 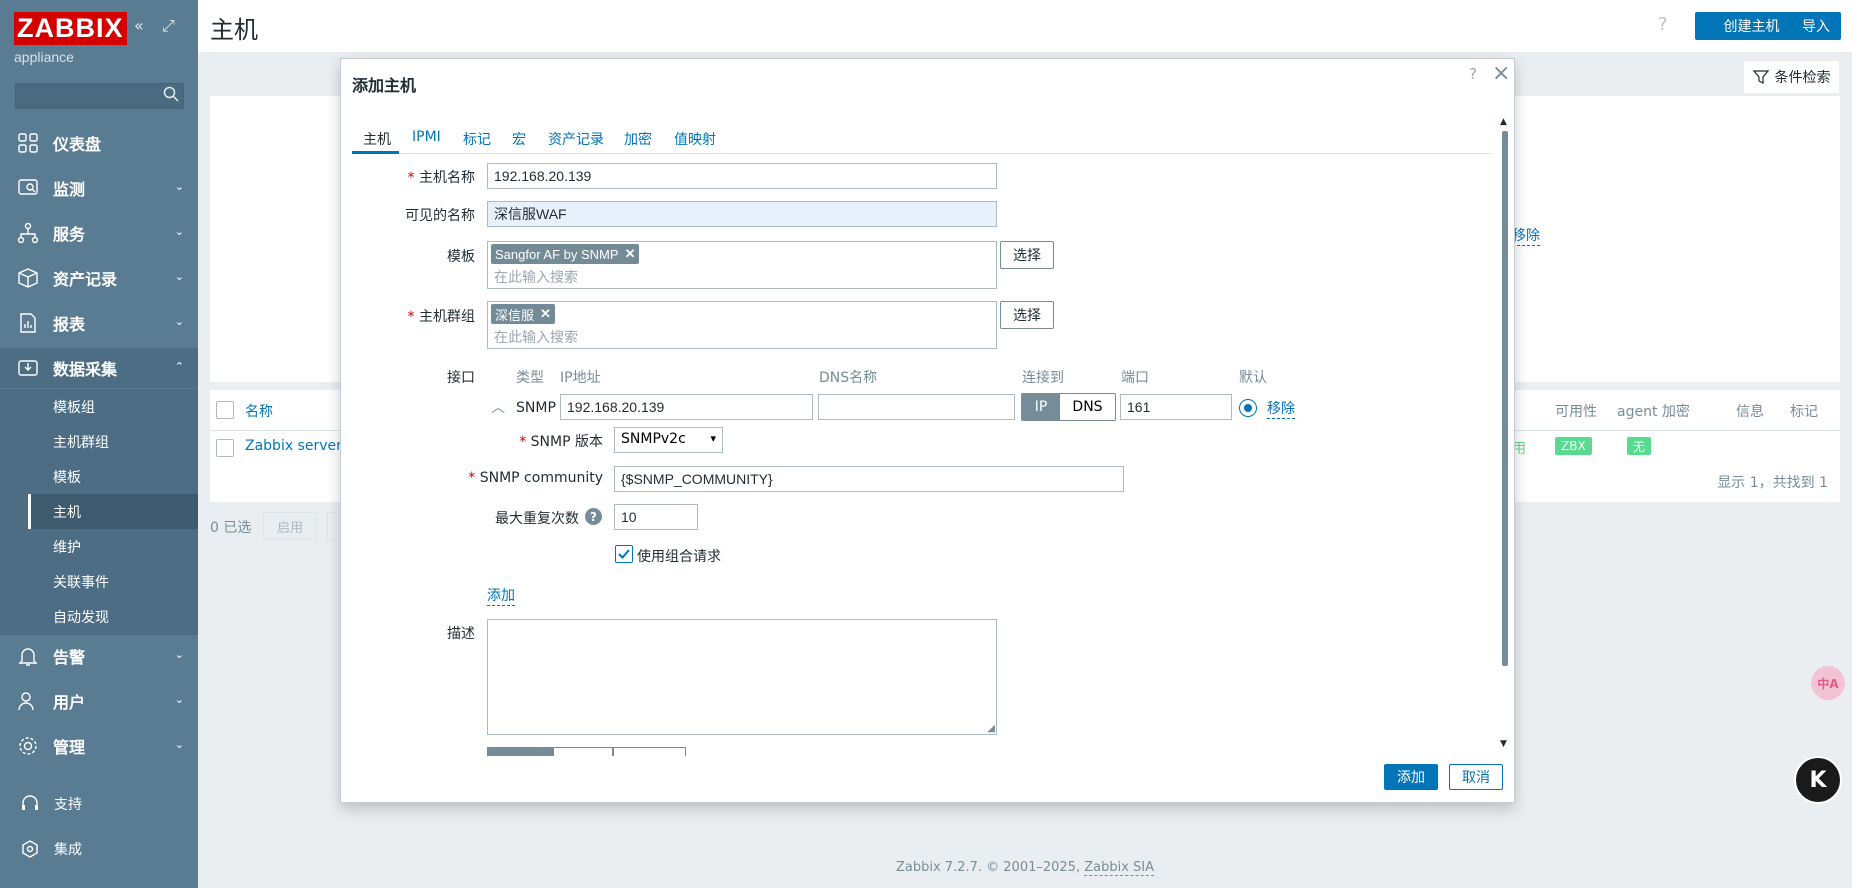 I want to click on menu-inventory: 资产记录 ⌄, so click(x=99, y=278).